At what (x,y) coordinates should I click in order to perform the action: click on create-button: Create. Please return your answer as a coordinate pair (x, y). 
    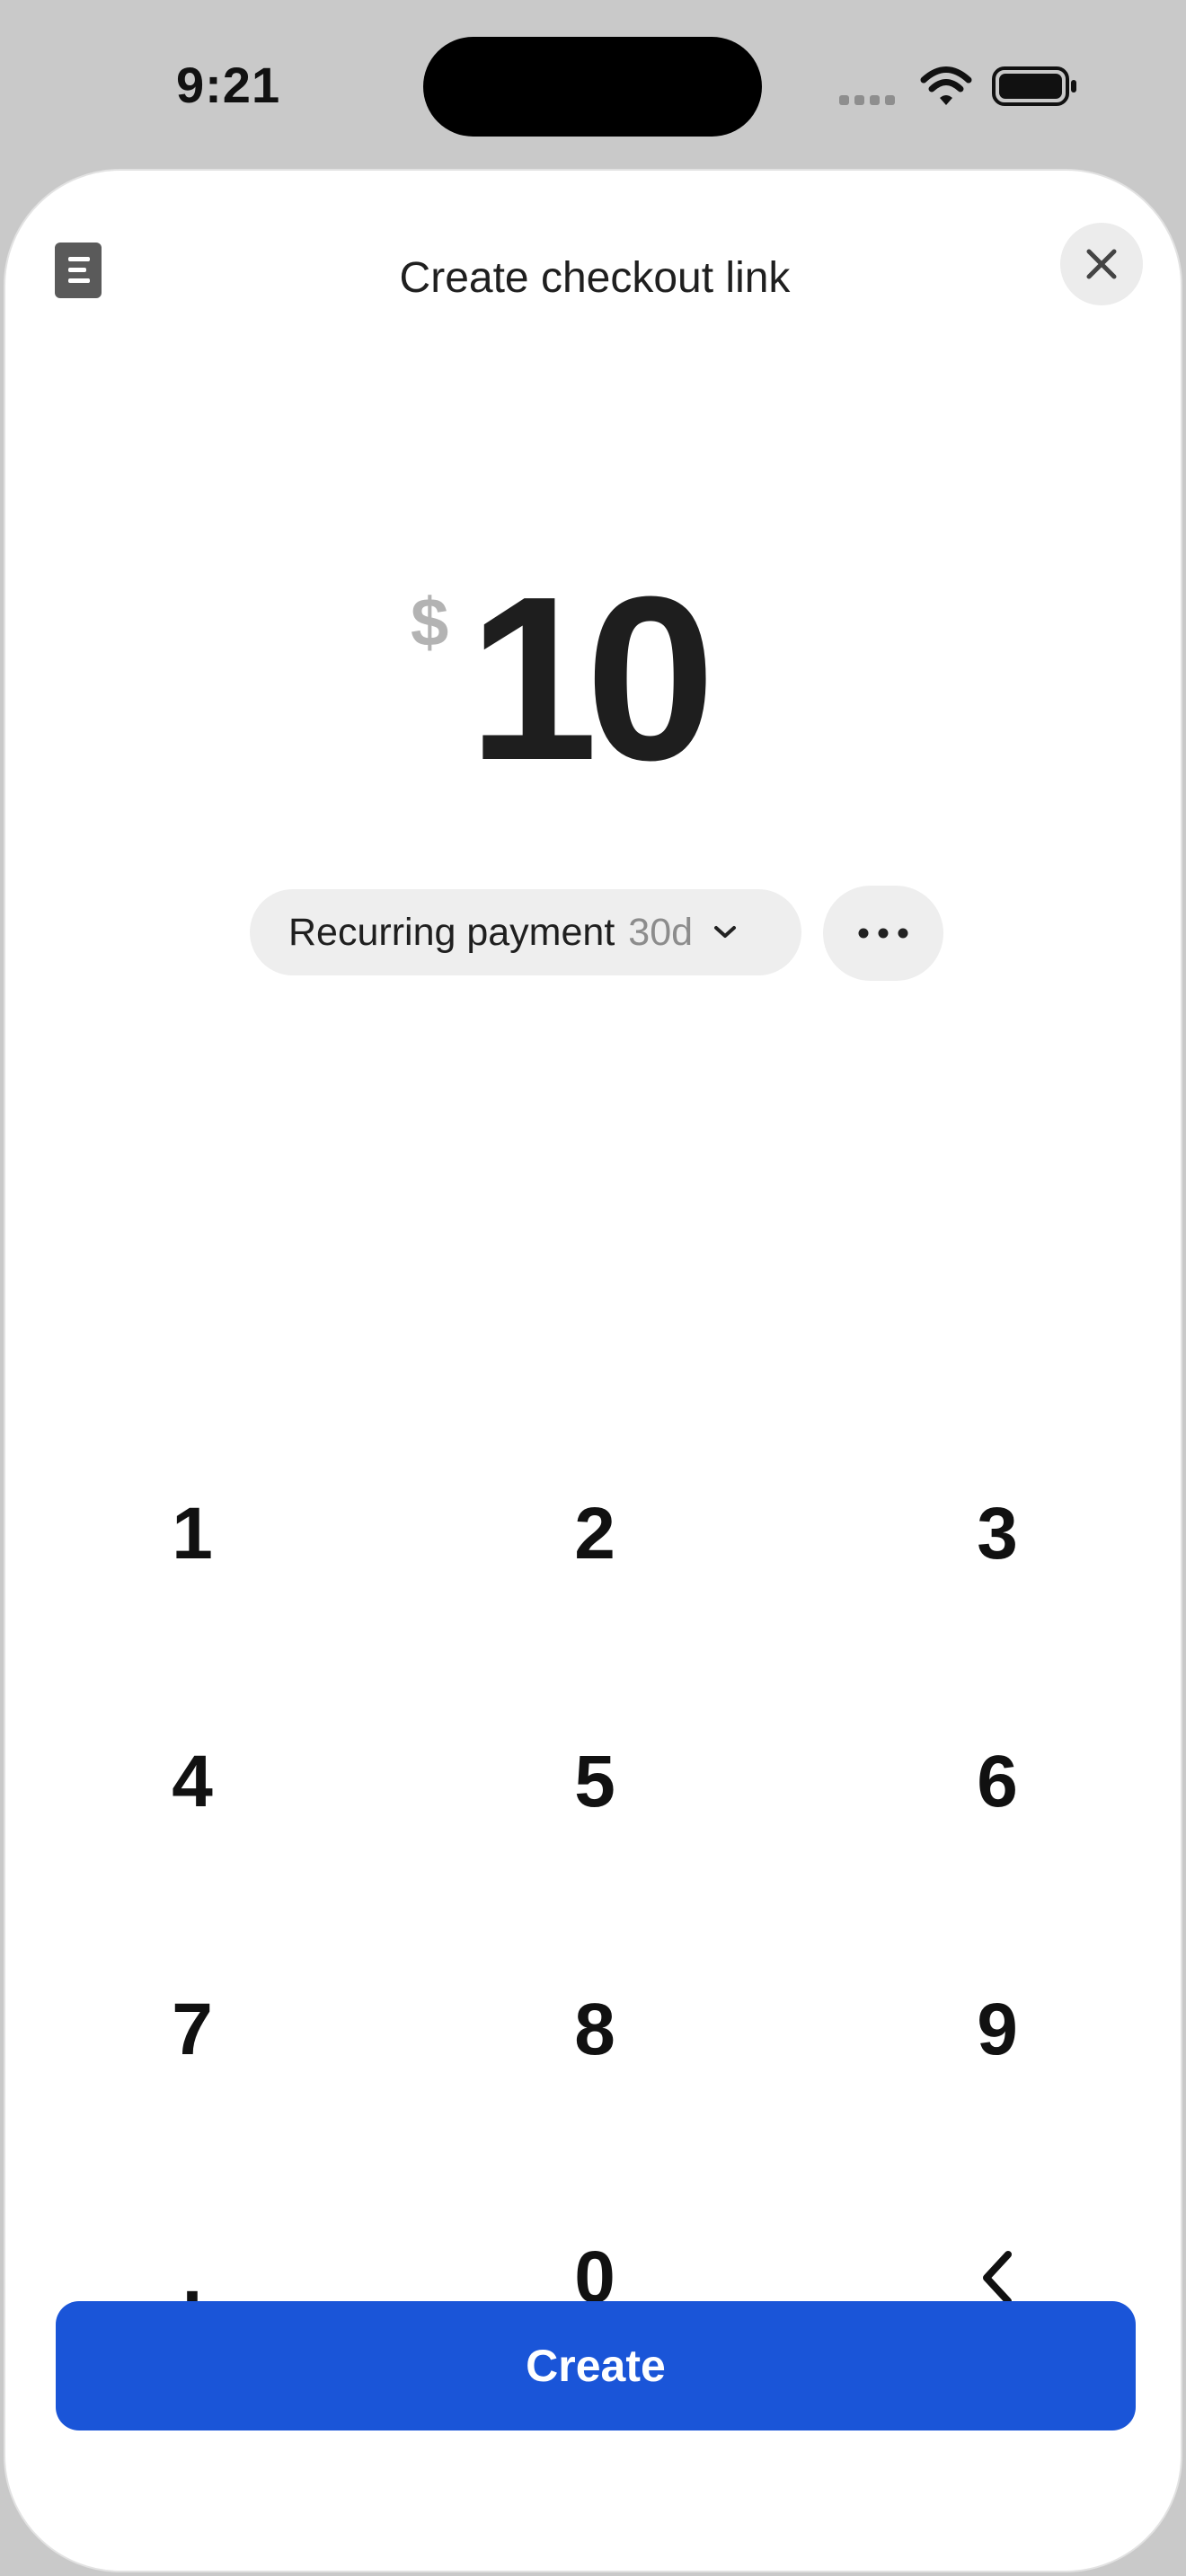
    Looking at the image, I should click on (596, 2365).